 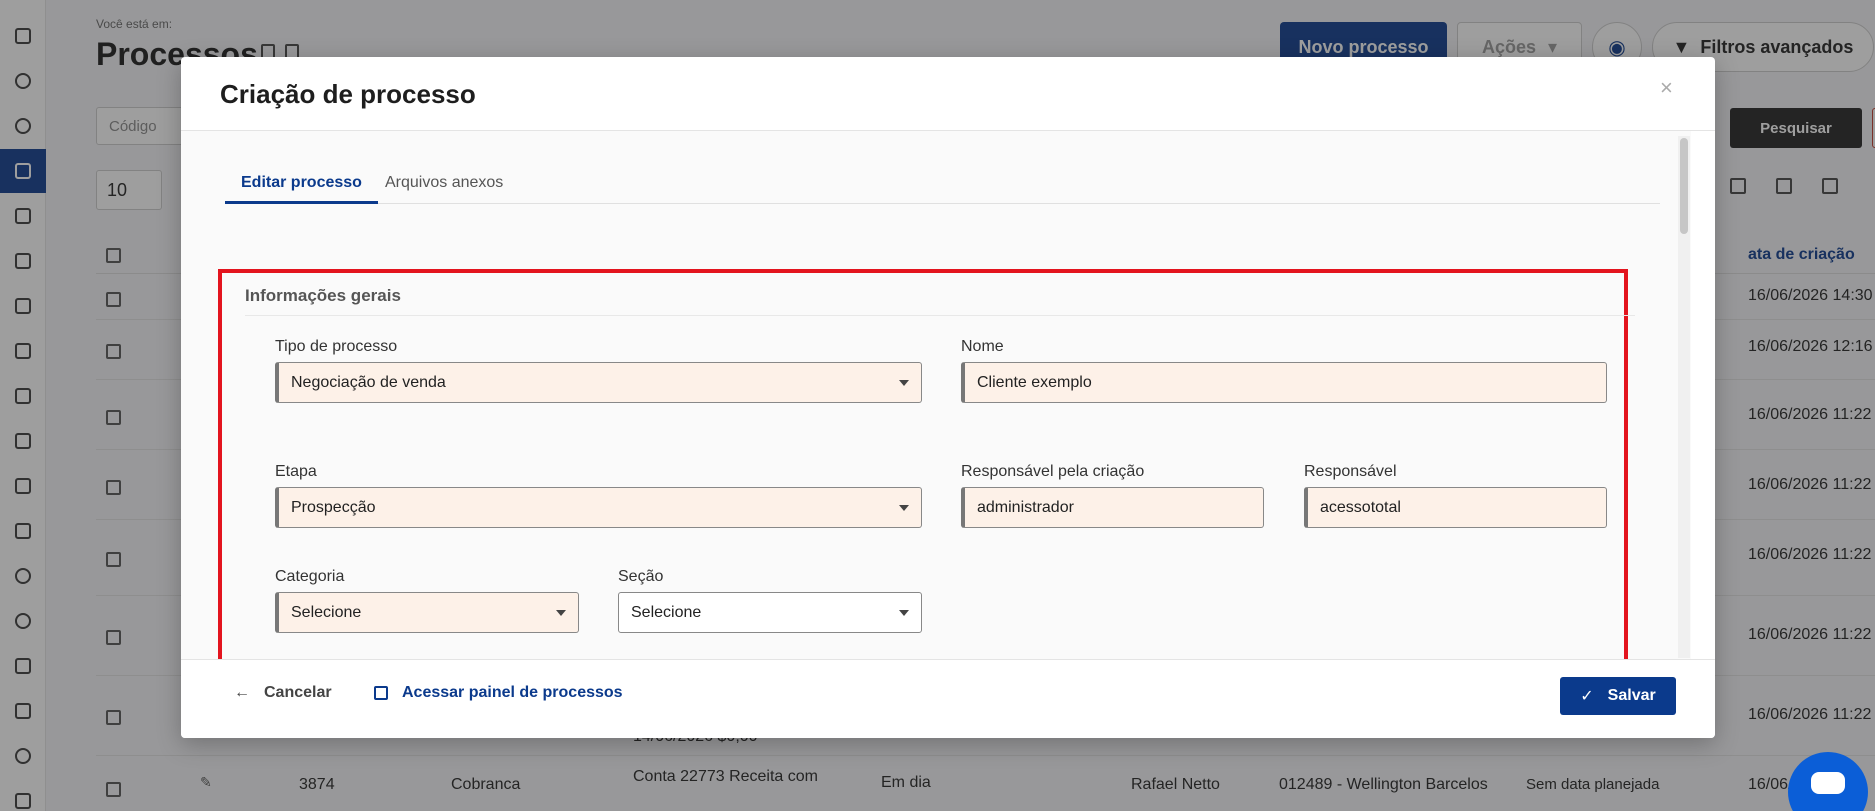 What do you see at coordinates (348, 94) in the screenshot?
I see `modal-title: Criação de processo` at bounding box center [348, 94].